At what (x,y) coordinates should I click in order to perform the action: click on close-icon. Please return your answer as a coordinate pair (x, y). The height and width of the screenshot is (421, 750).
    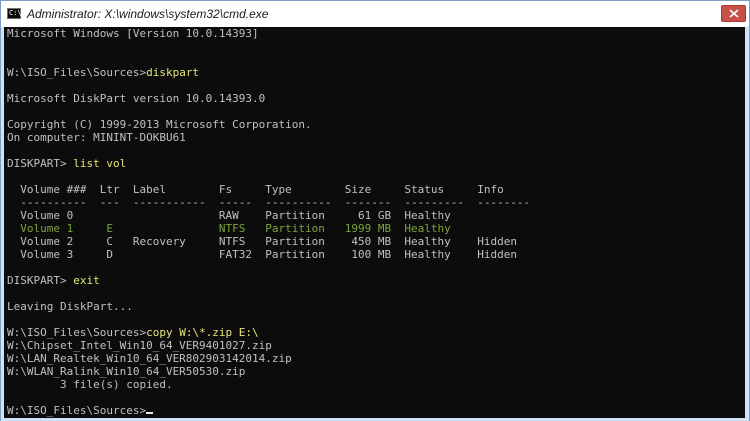
    Looking at the image, I should click on (734, 13).